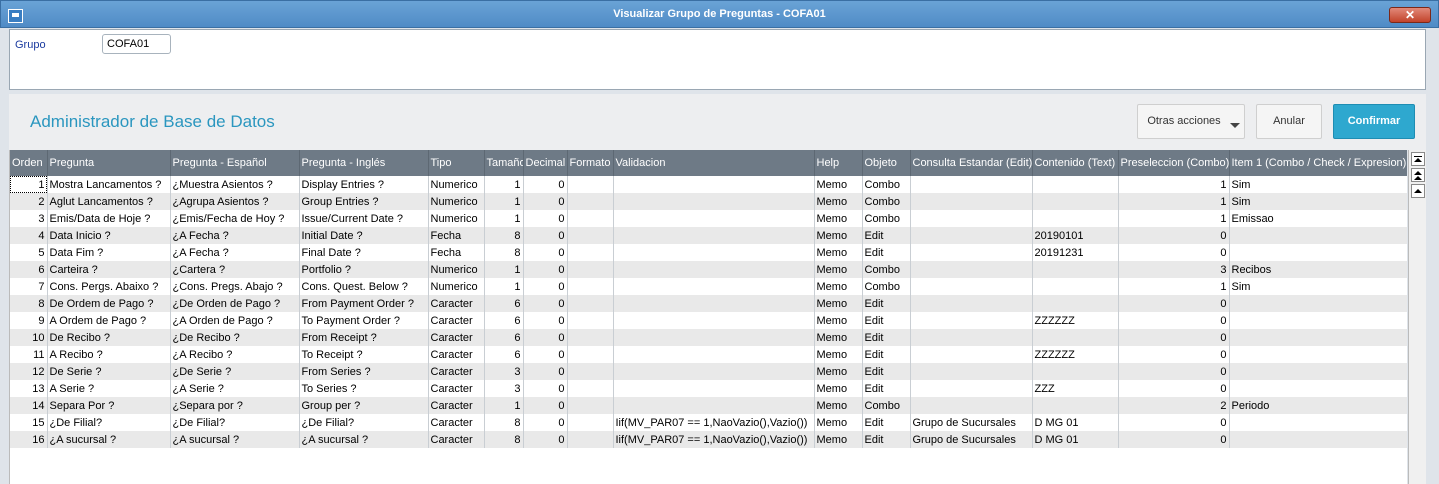 This screenshot has width=1439, height=484. I want to click on column-header: Contenido (Text), so click(1075, 163).